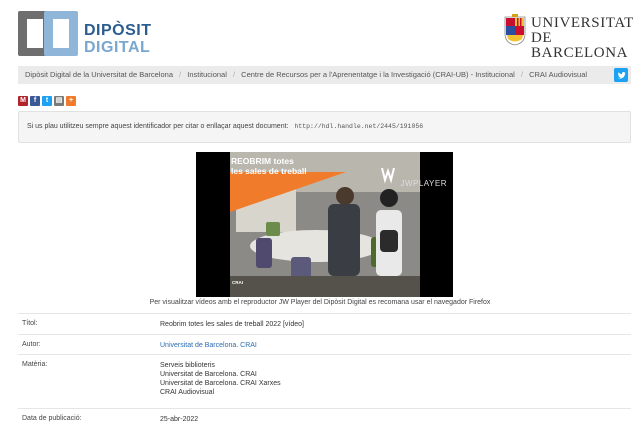 Image resolution: width=640 pixels, height=428 pixels. Describe the element at coordinates (237, 282) in the screenshot. I see `crai-watermark: CRAI` at that location.